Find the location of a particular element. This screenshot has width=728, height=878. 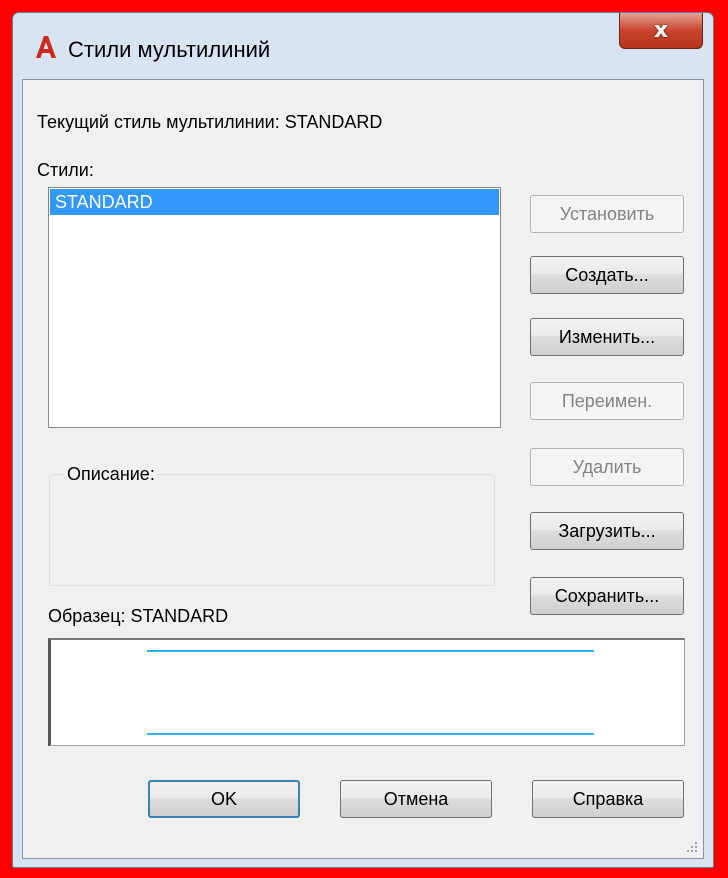

cancel-button: Отмена is located at coordinates (416, 799).